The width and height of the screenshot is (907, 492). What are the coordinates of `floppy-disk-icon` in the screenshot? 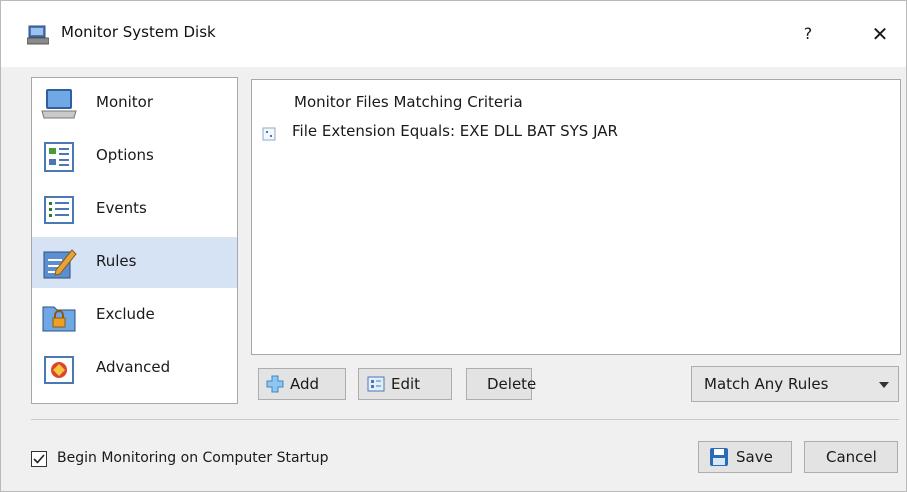 It's located at (719, 457).